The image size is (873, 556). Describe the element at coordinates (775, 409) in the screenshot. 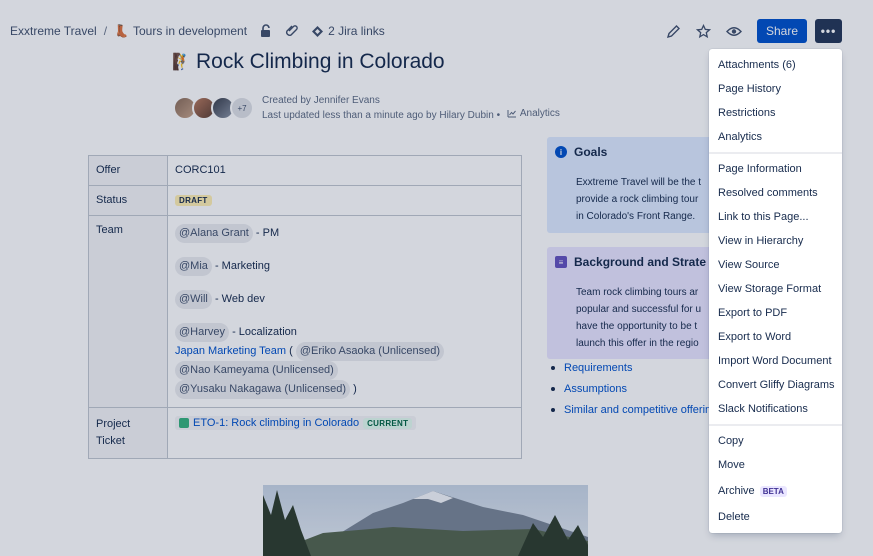

I see `menu-item-slack-notifications: Slack Notifications` at that location.